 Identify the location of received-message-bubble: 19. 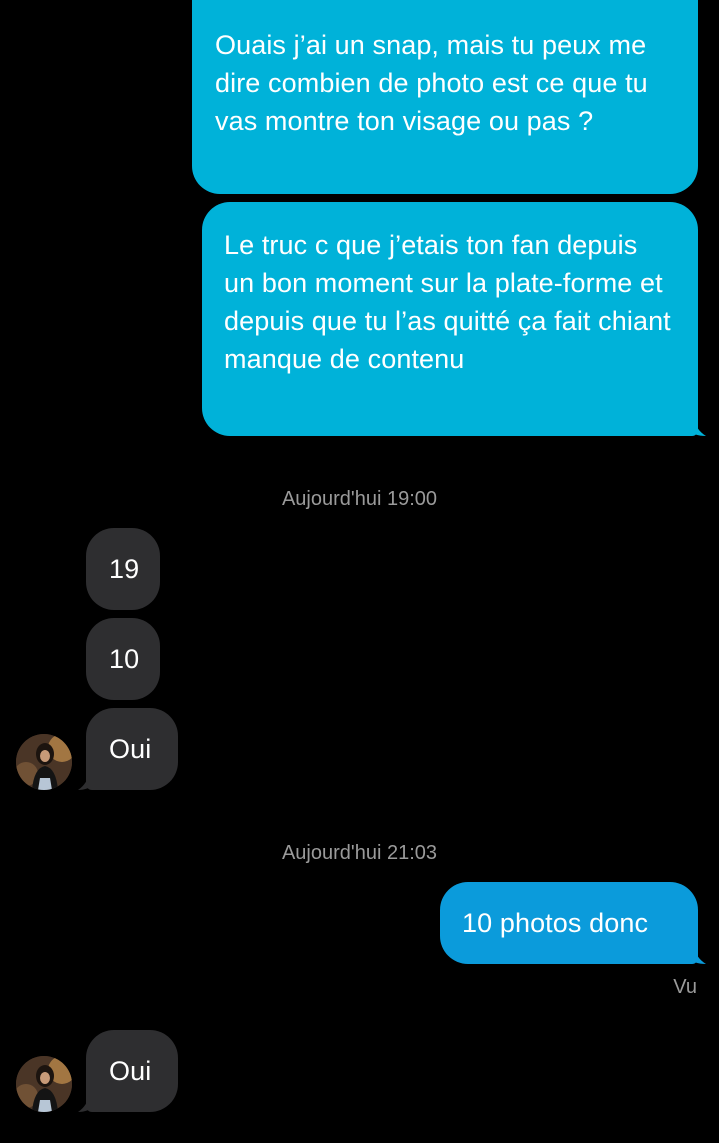
(123, 569).